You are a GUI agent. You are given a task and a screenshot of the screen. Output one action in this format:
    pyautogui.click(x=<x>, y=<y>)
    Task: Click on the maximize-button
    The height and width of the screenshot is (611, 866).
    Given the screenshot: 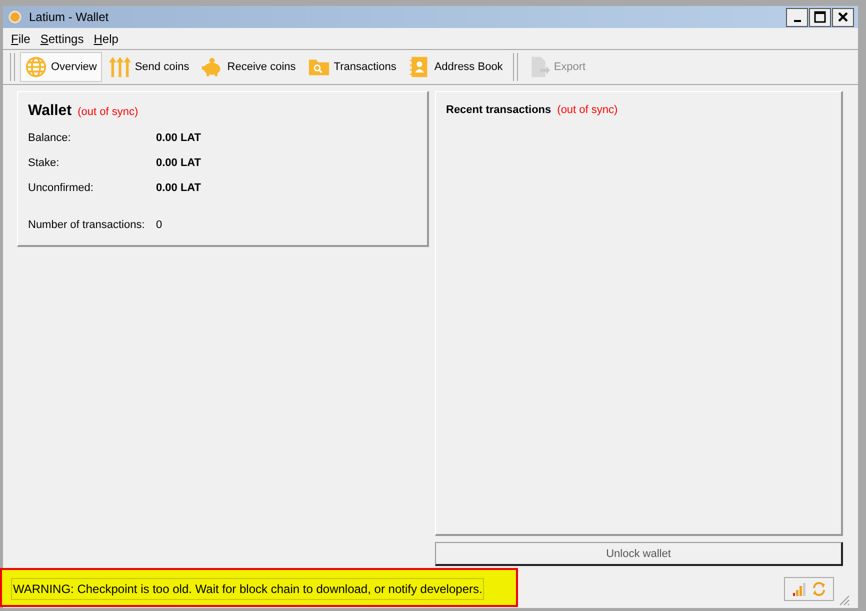 What is the action you would take?
    pyautogui.click(x=820, y=17)
    